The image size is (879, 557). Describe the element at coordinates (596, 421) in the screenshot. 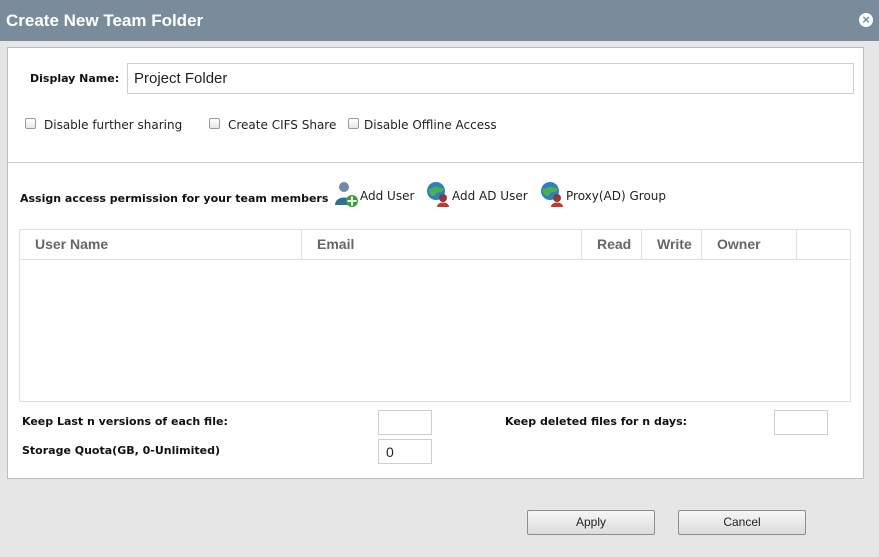

I see `deleted-days-label: Keep deleted files for n days:` at that location.